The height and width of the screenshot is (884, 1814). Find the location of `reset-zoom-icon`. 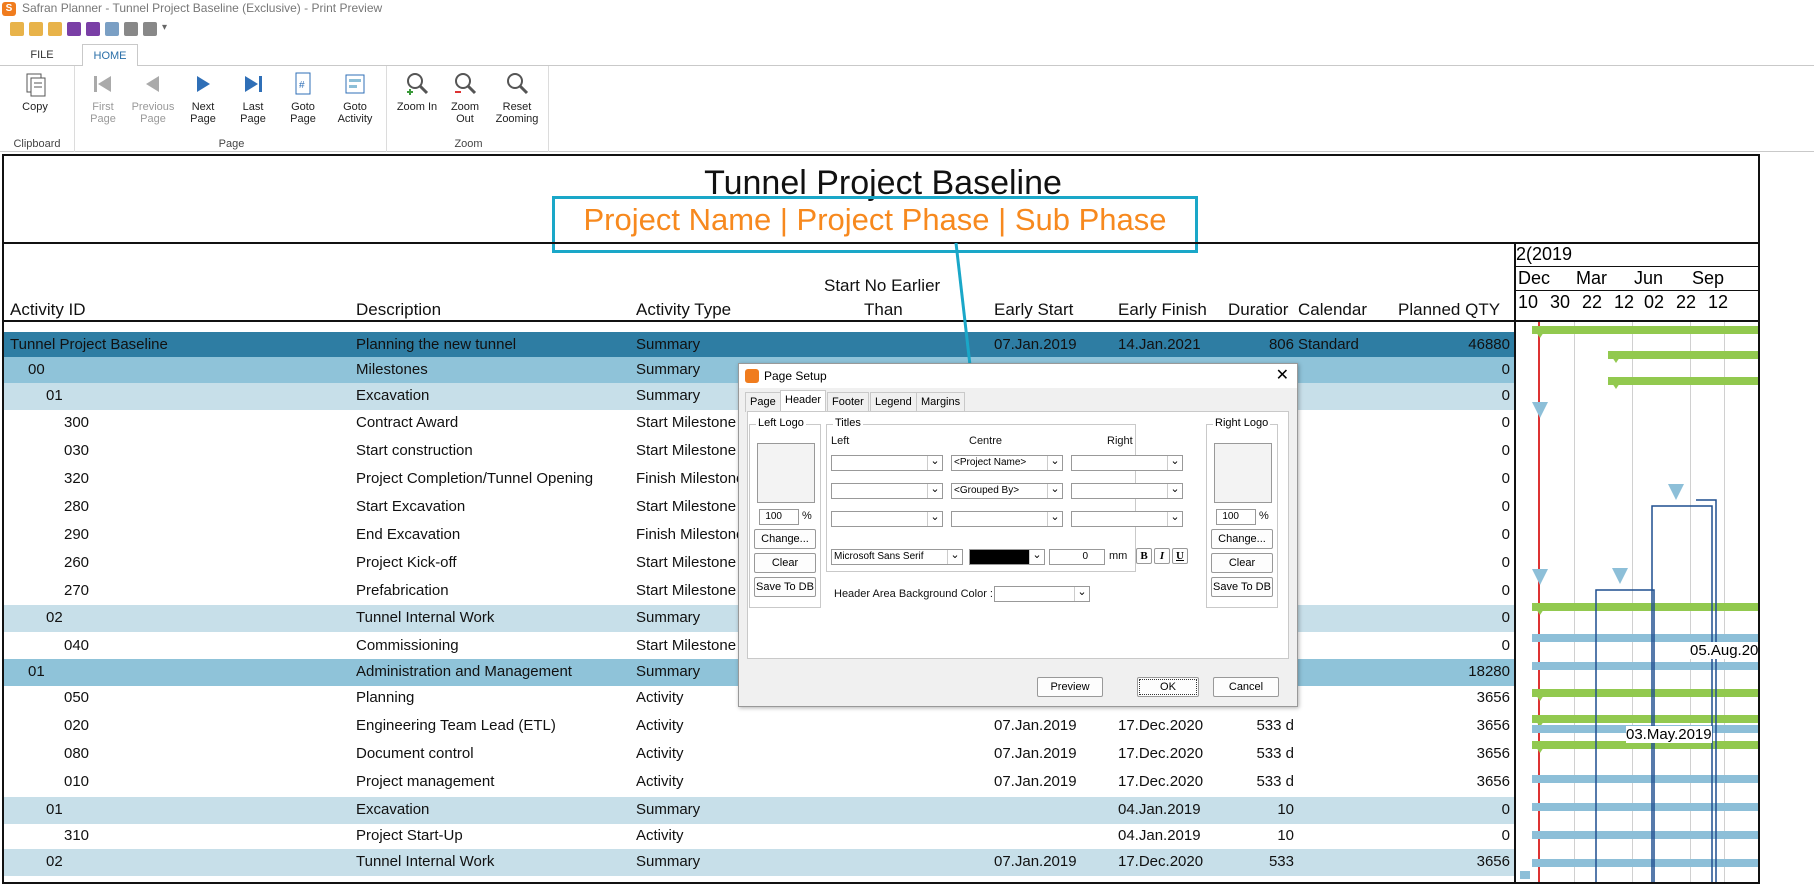

reset-zoom-icon is located at coordinates (518, 84).